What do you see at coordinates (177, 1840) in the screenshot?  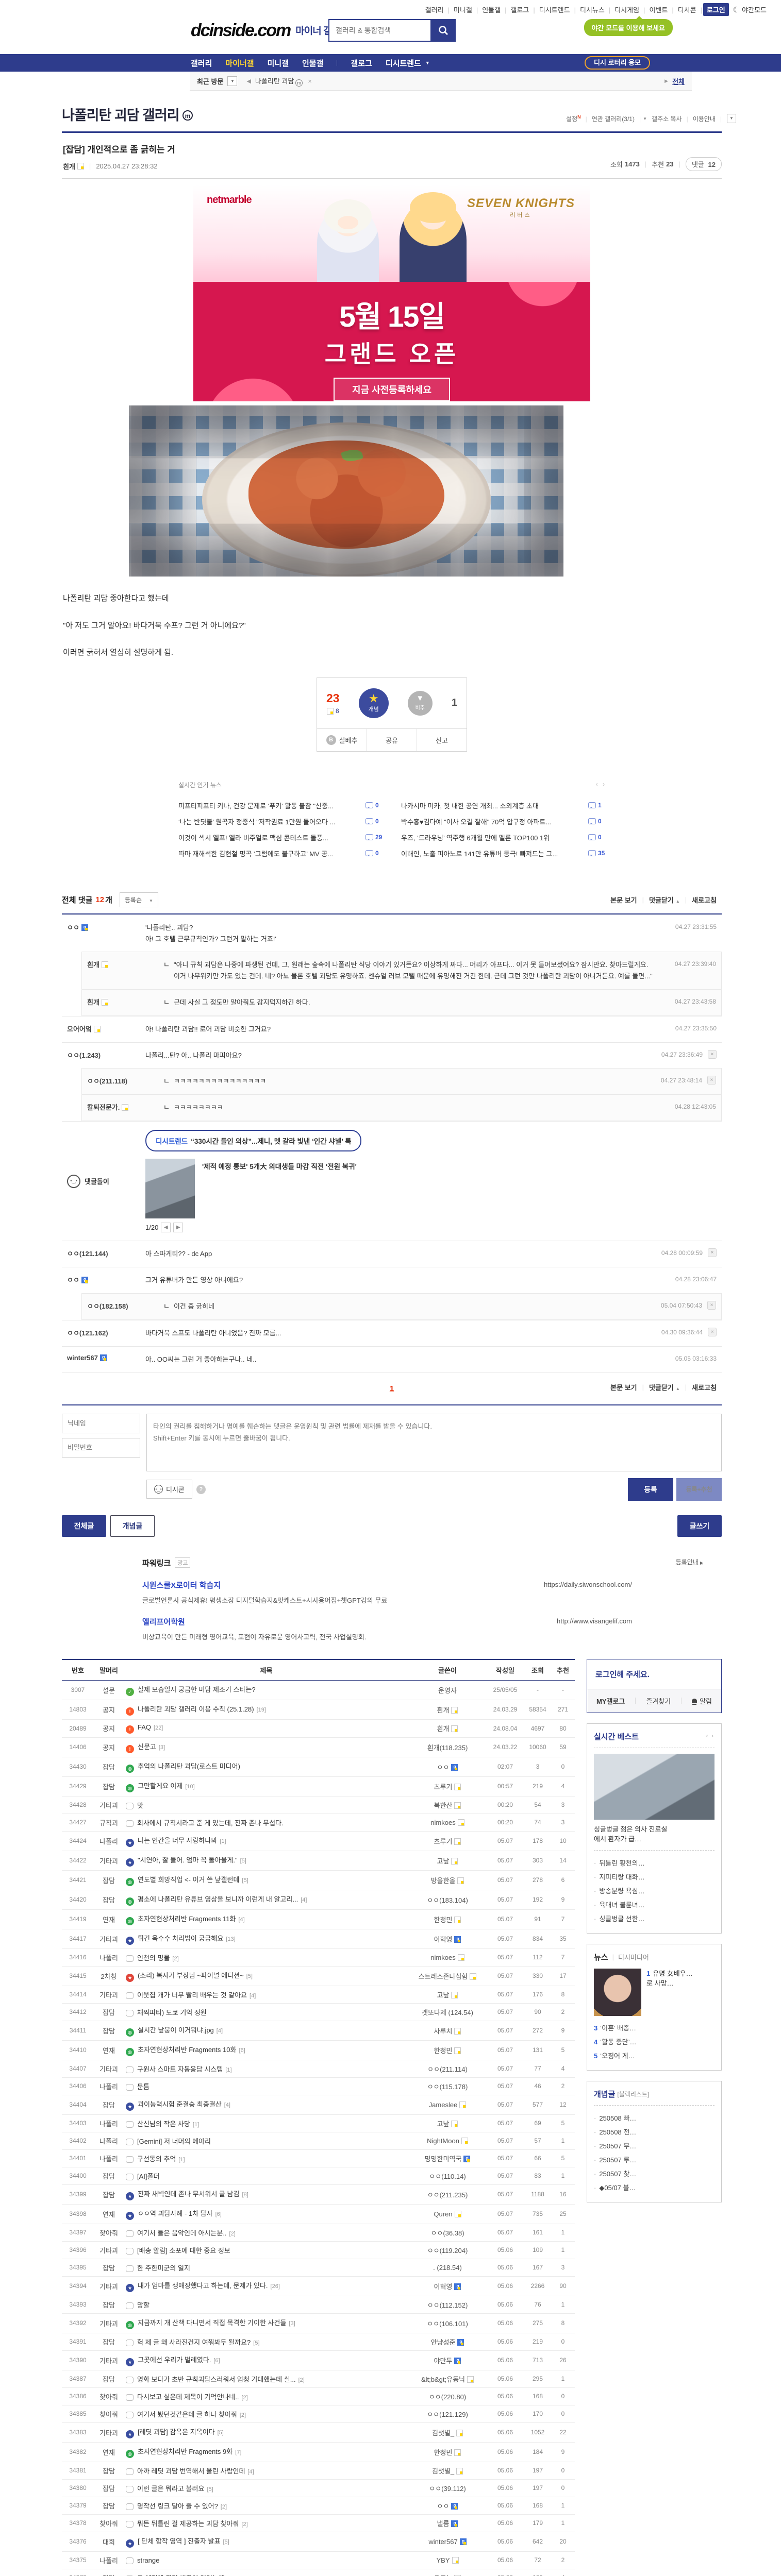 I see `post-link: 나는 인간을 너무 사랑하나봐` at bounding box center [177, 1840].